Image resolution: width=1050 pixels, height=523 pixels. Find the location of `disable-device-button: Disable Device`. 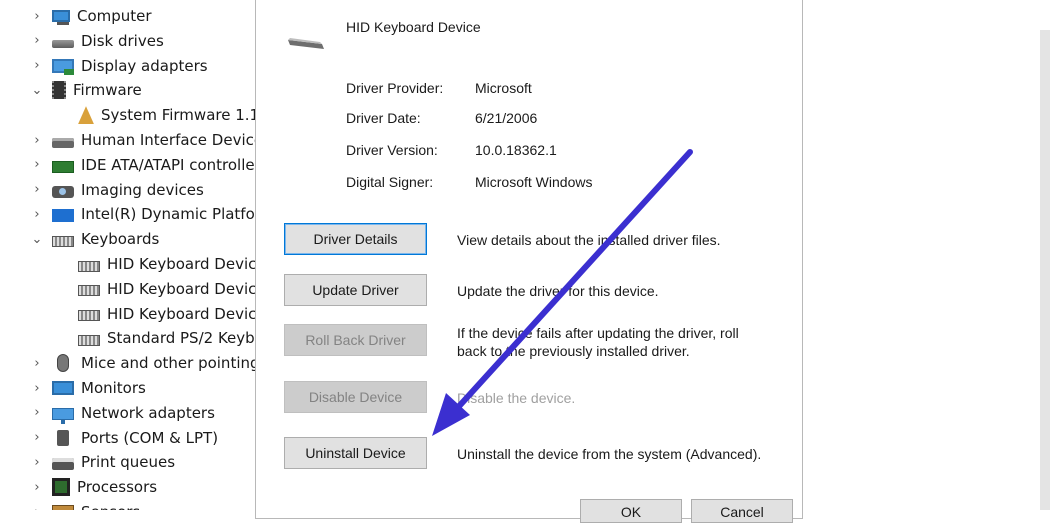

disable-device-button: Disable Device is located at coordinates (355, 397).